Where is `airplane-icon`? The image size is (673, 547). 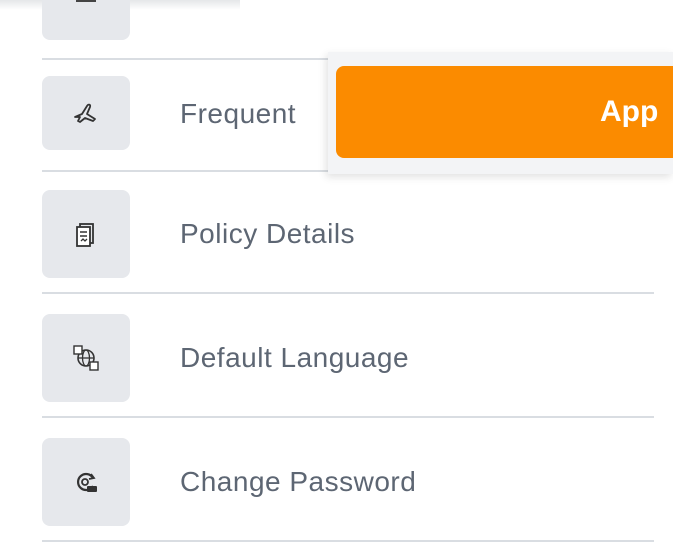 airplane-icon is located at coordinates (85, 113).